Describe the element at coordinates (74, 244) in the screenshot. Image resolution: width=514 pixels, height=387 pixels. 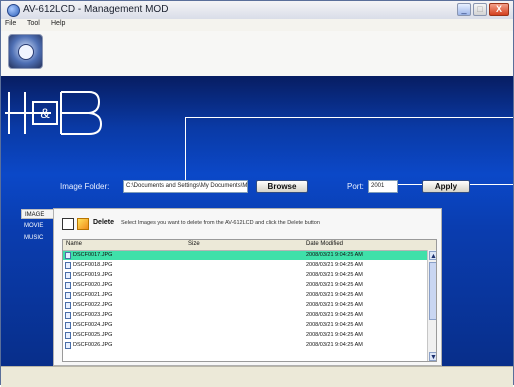
I see `column-name: Name` at that location.